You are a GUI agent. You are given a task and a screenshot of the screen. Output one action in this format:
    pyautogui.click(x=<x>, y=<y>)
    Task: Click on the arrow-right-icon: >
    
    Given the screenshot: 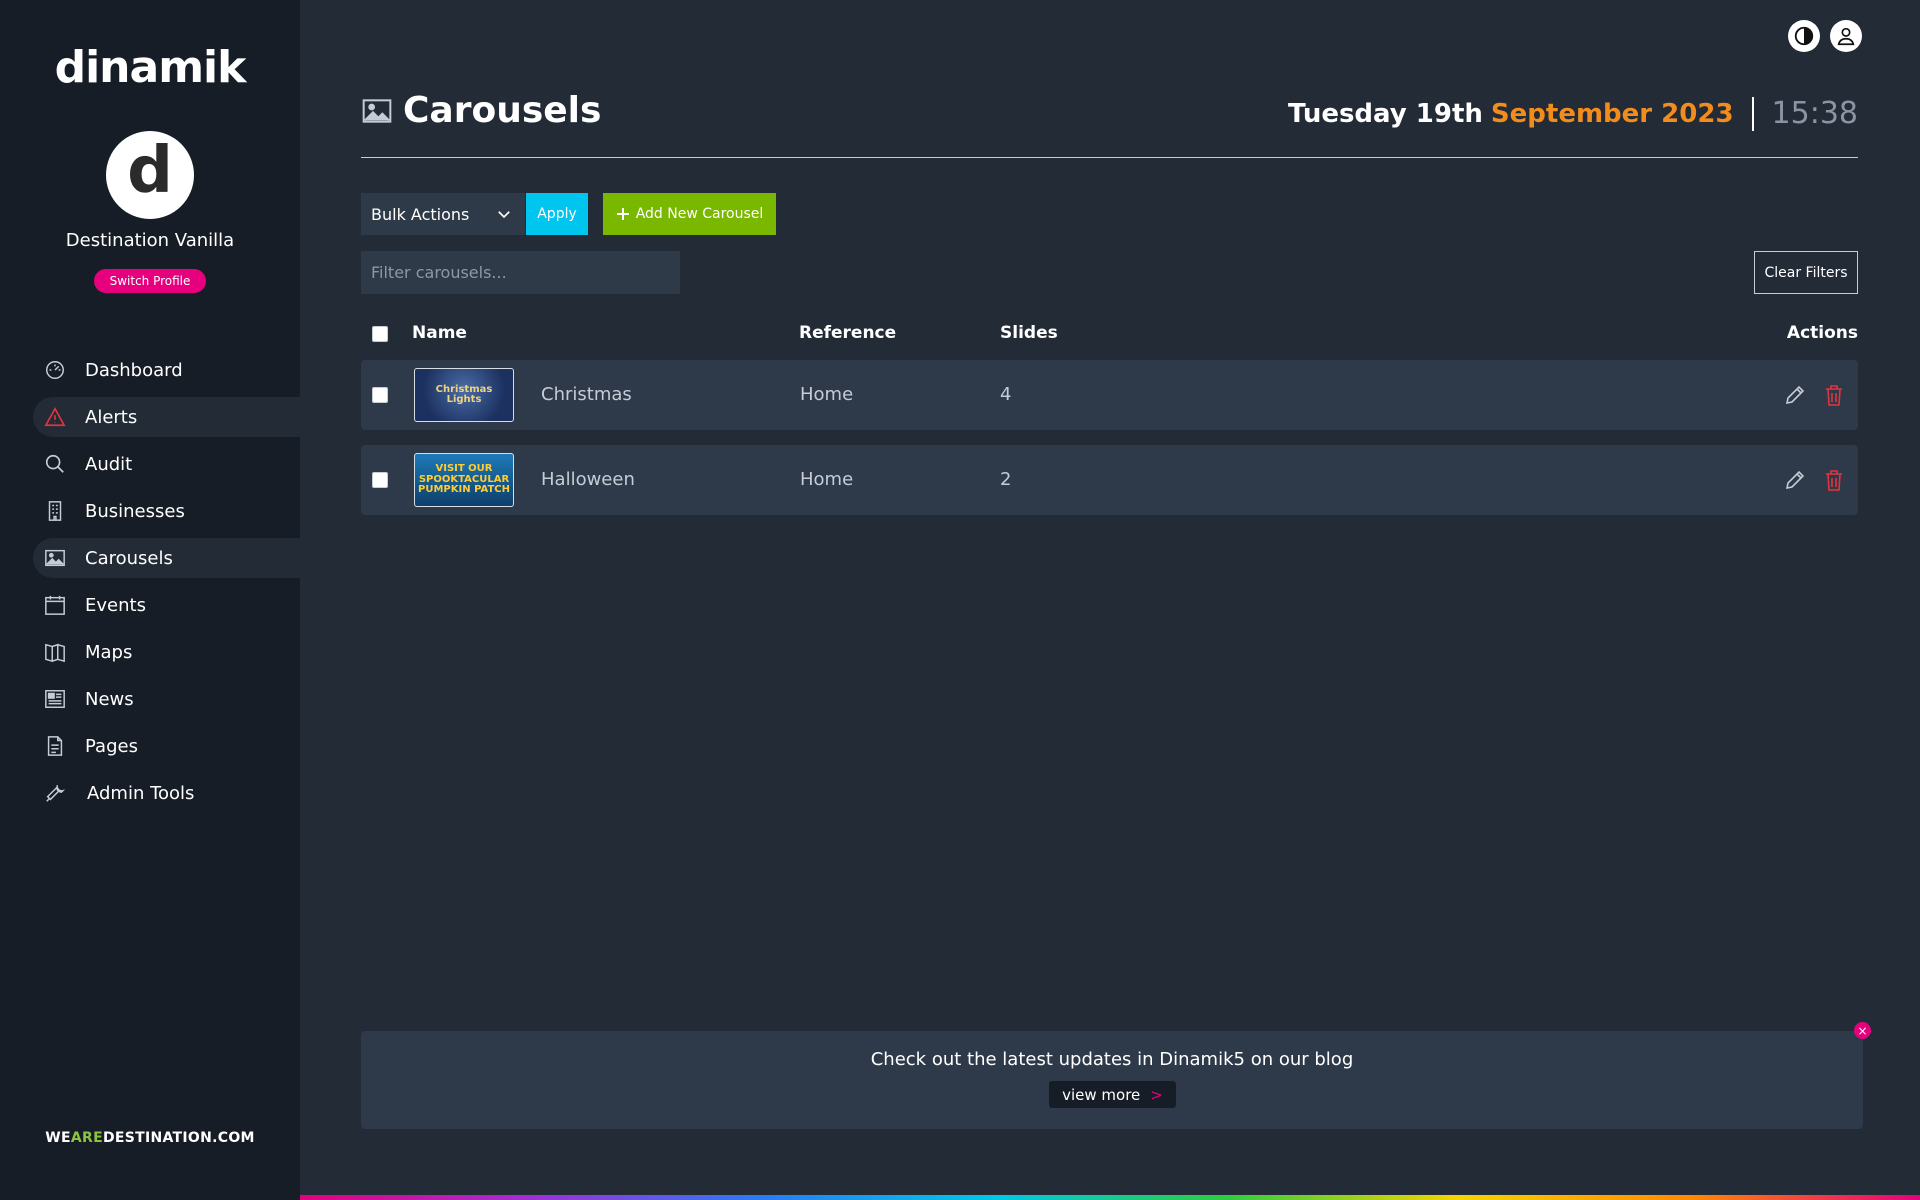 What is the action you would take?
    pyautogui.click(x=1156, y=1094)
    